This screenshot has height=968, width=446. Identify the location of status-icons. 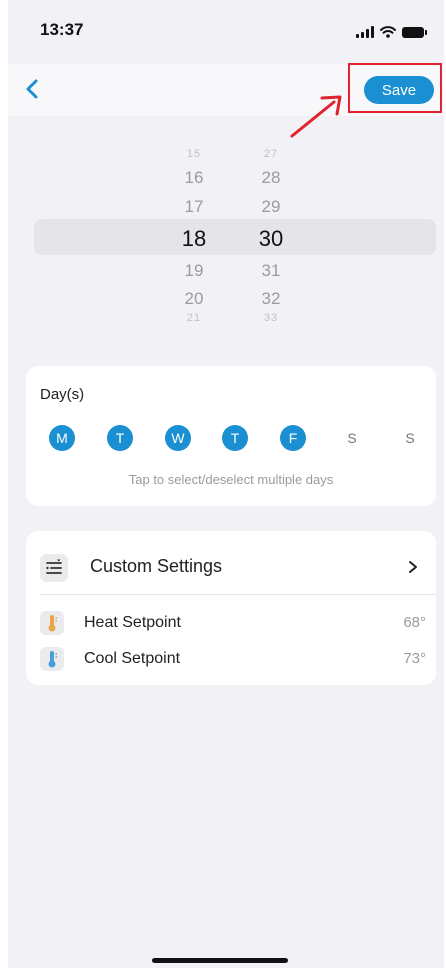
(391, 31).